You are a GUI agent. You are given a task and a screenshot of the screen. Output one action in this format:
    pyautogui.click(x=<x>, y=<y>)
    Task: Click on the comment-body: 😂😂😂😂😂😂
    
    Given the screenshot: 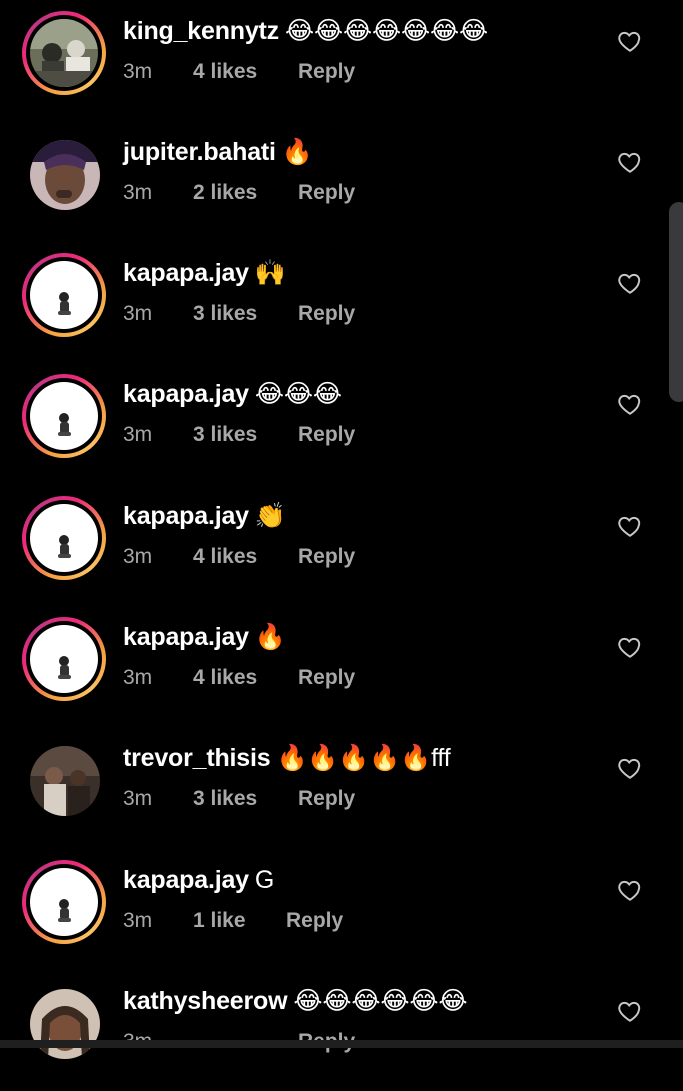 What is the action you would take?
    pyautogui.click(x=380, y=1001)
    